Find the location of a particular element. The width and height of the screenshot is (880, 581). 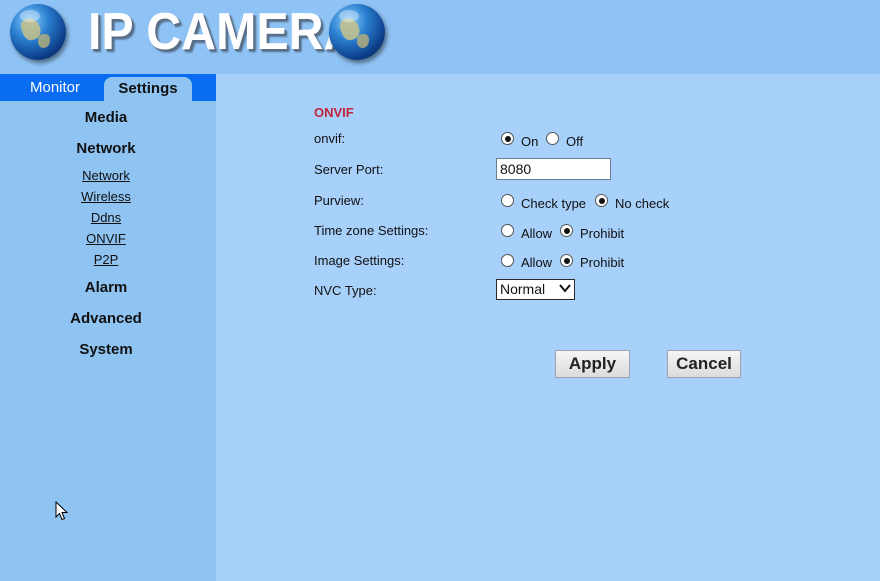

purview-label: Purview: is located at coordinates (339, 200).